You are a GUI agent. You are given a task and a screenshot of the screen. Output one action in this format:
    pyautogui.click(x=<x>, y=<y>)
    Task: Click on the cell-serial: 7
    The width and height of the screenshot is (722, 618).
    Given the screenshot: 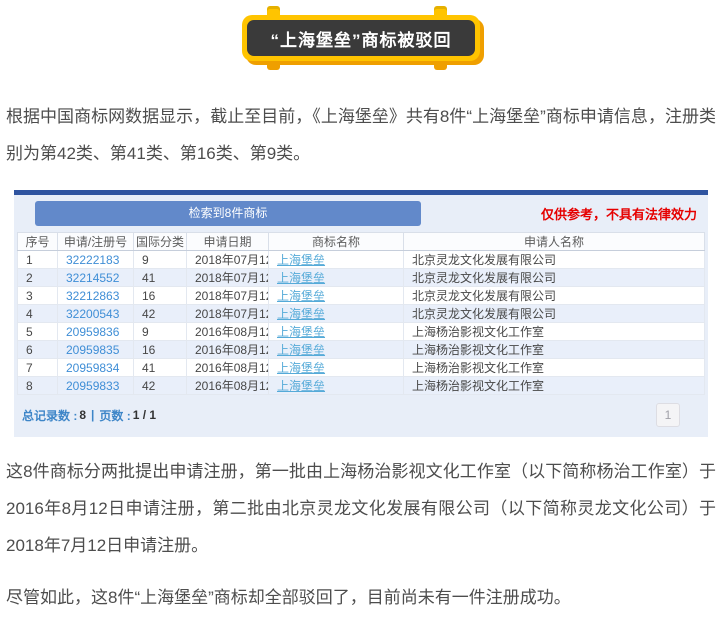 What is the action you would take?
    pyautogui.click(x=37, y=367)
    